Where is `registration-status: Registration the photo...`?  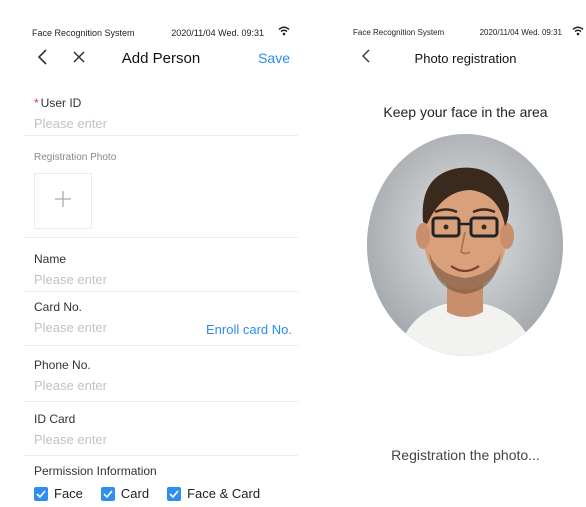 registration-status: Registration the photo... is located at coordinates (465, 455).